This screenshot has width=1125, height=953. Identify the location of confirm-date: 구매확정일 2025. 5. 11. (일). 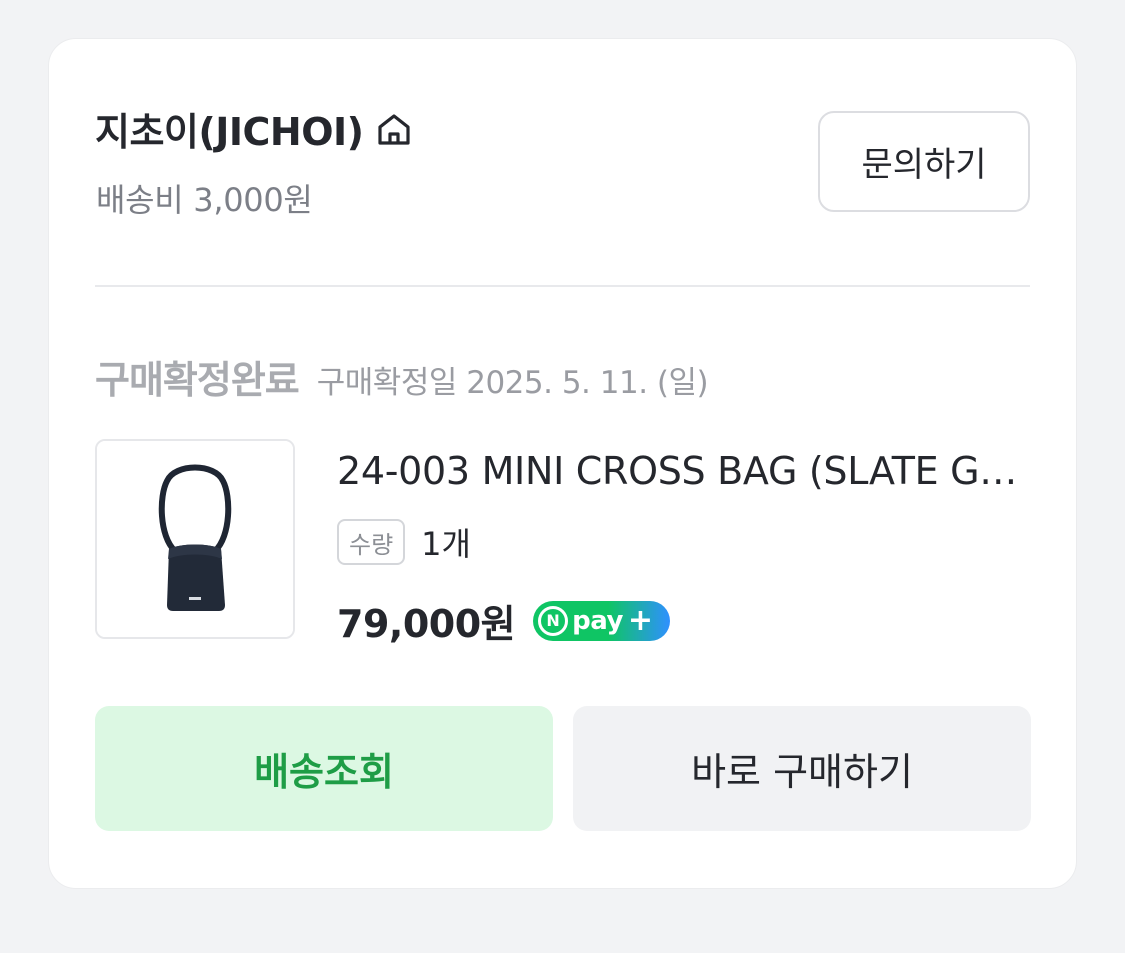
(512, 383).